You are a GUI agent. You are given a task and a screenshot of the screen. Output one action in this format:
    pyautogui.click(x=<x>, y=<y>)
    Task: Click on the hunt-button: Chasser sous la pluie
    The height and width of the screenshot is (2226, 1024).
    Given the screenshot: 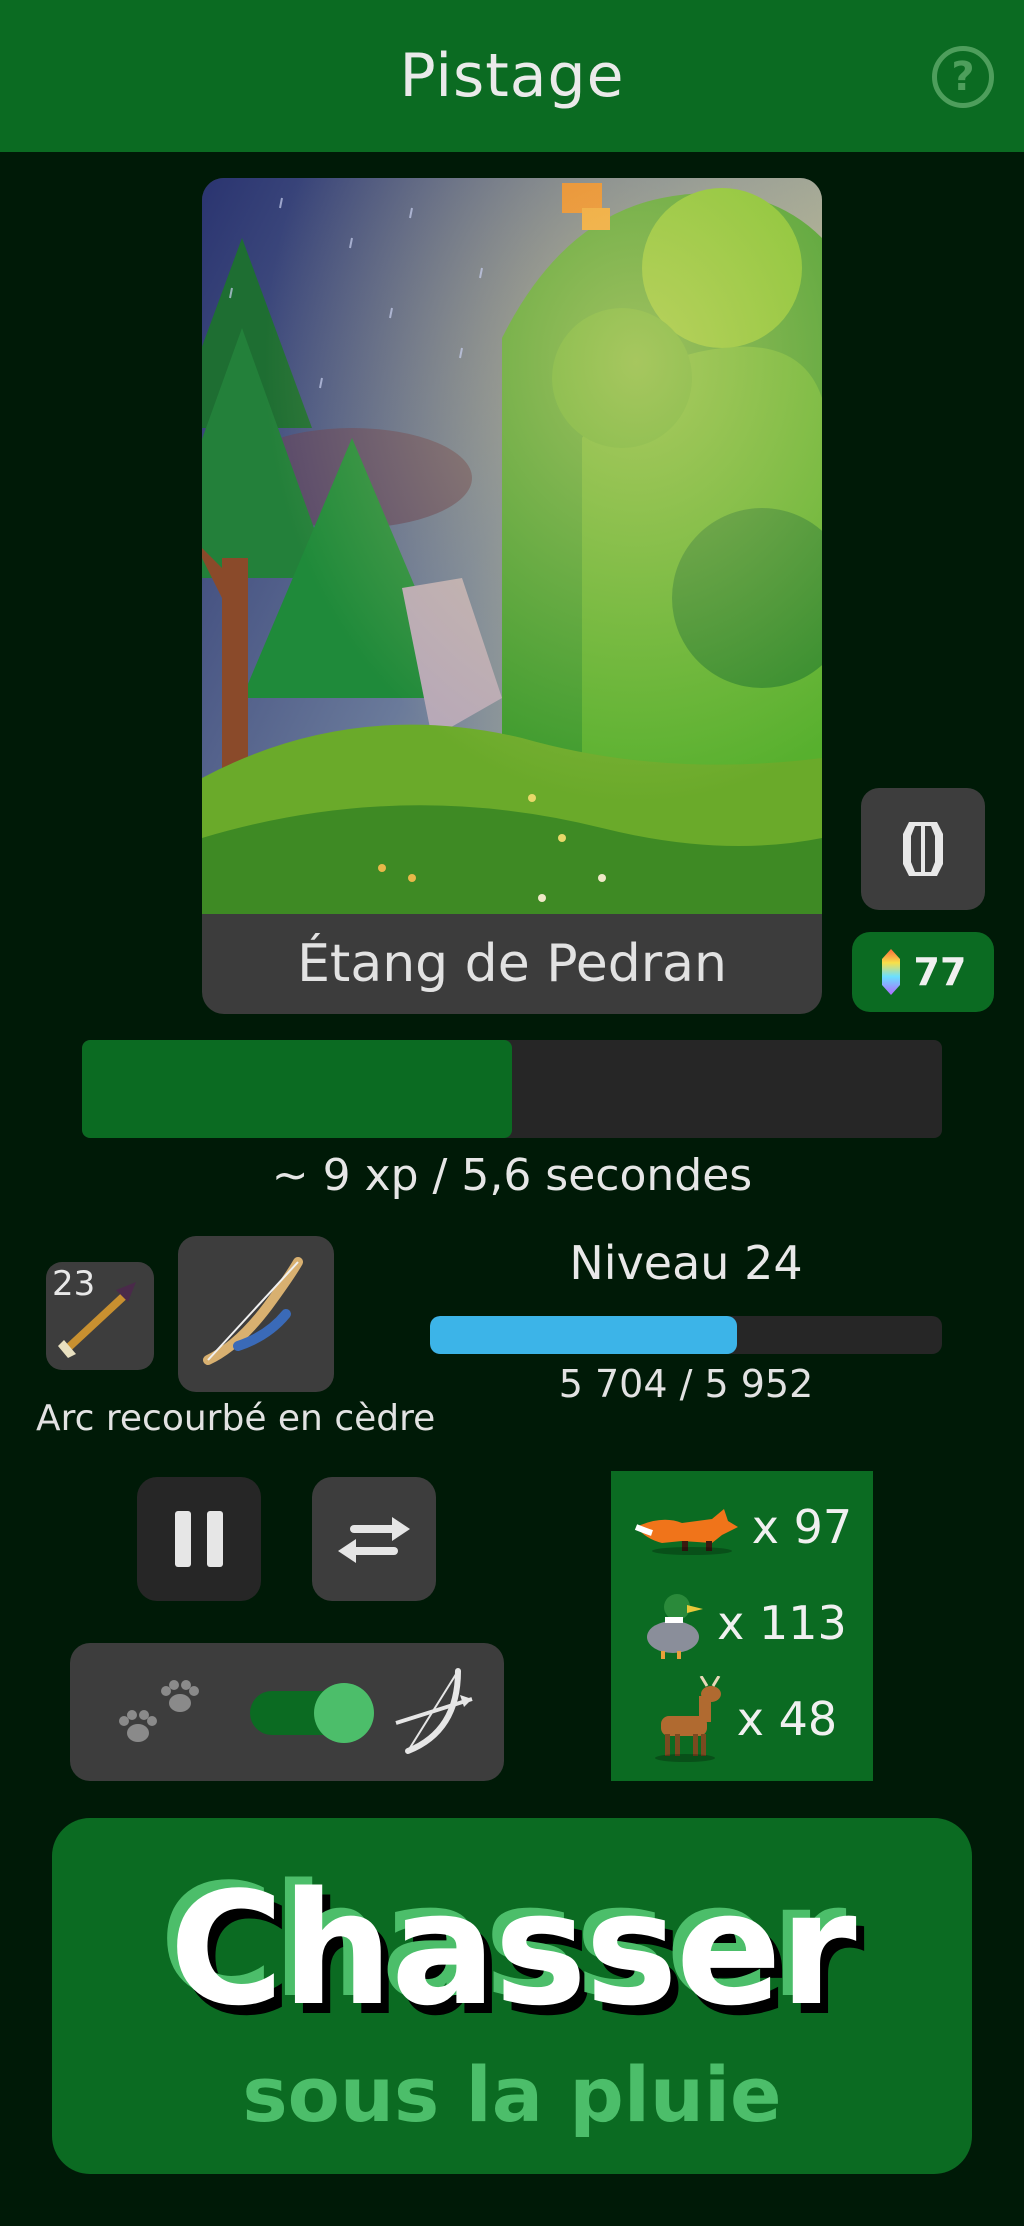 What is the action you would take?
    pyautogui.click(x=512, y=1996)
    